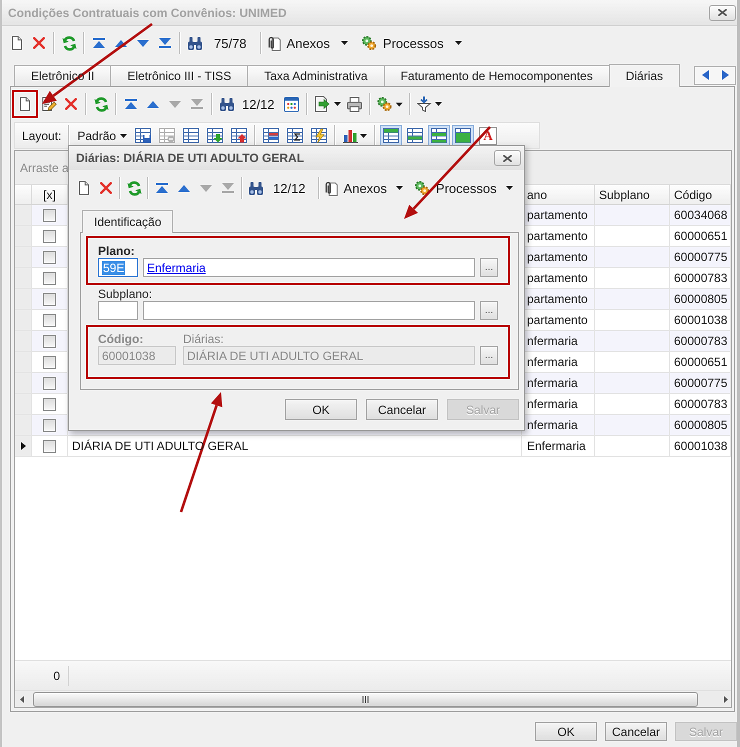 This screenshot has height=747, width=740. Describe the element at coordinates (355, 135) in the screenshot. I see `bar-chart-dropdown-icon` at that location.